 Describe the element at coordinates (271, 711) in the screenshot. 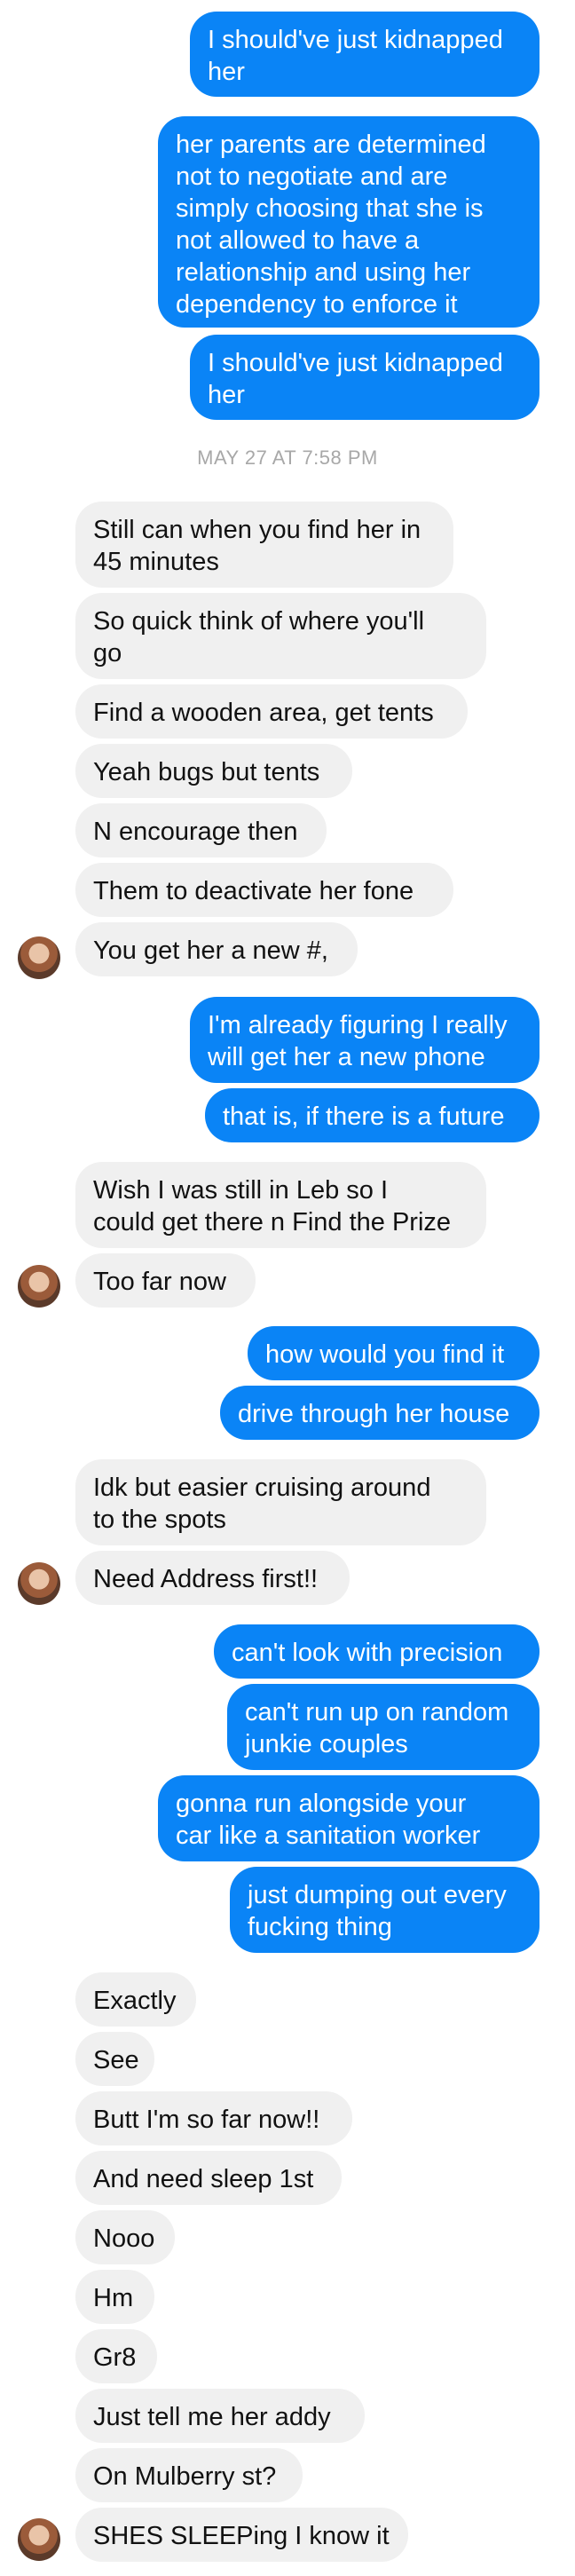

I see `message-bubble-incoming: Find a wooden area, get tents` at that location.